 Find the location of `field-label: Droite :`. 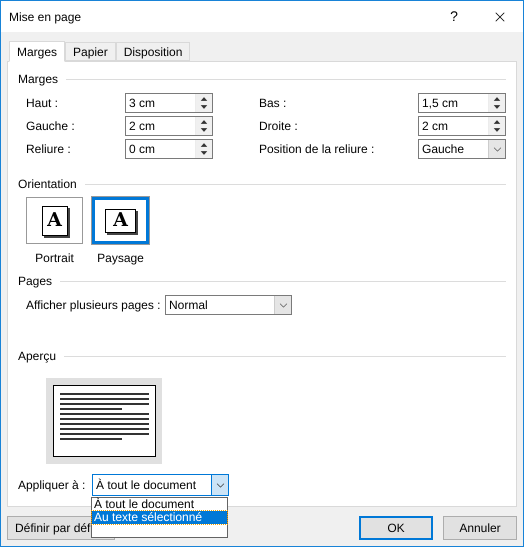

field-label: Droite : is located at coordinates (279, 126).